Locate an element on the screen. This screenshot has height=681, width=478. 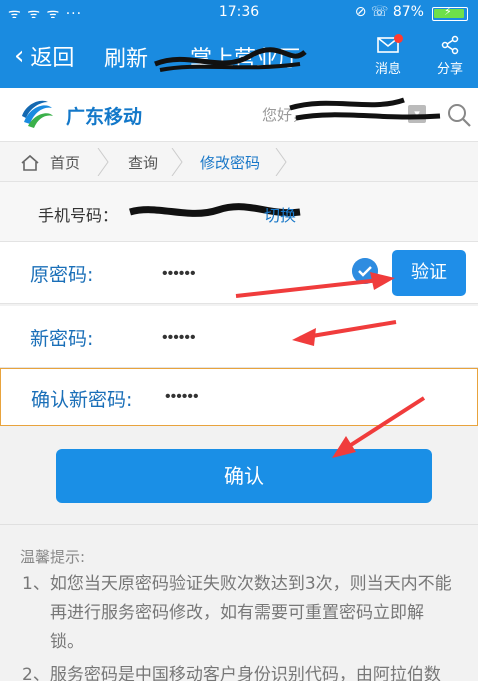
mail-icon is located at coordinates (388, 45).